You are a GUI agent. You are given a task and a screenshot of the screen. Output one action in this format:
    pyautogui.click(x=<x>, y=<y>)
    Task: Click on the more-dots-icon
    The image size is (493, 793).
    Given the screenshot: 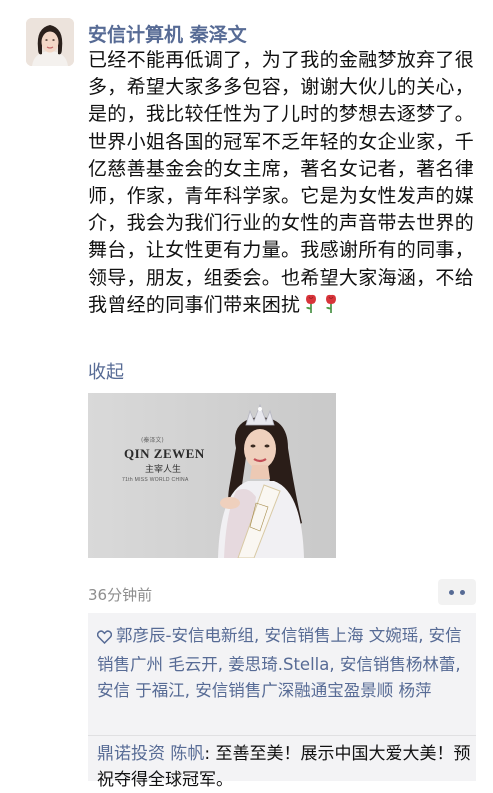 What is the action you would take?
    pyautogui.click(x=457, y=592)
    